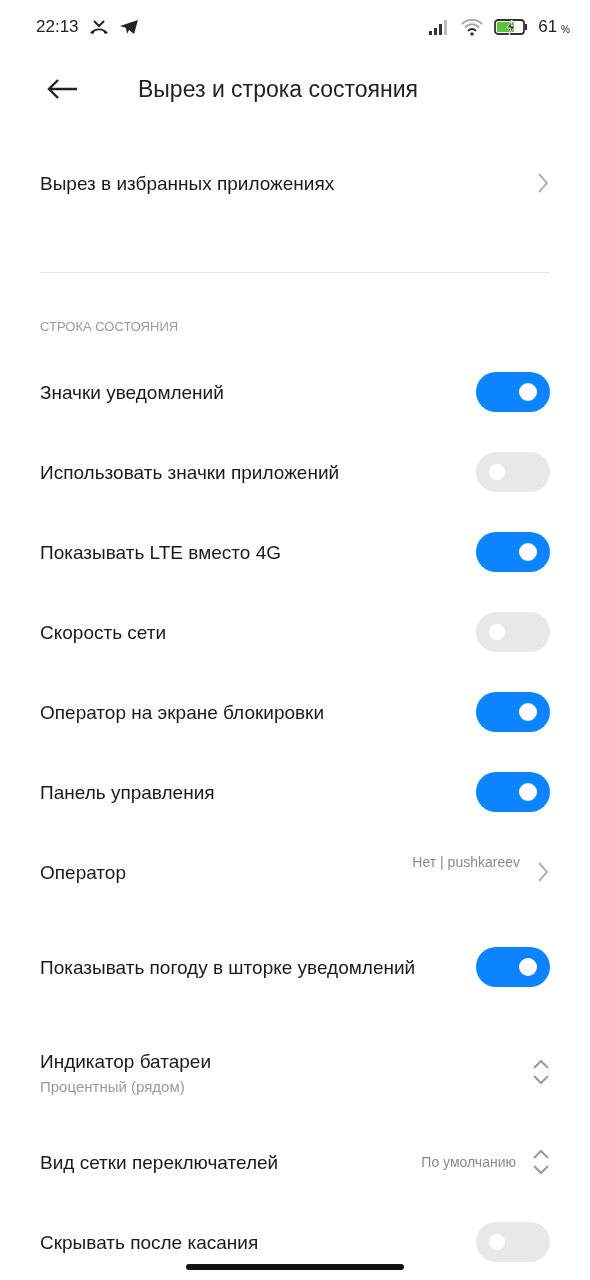 The image size is (590, 1280). Describe the element at coordinates (104, 632) in the screenshot. I see `setting-label: Скорость сети` at that location.